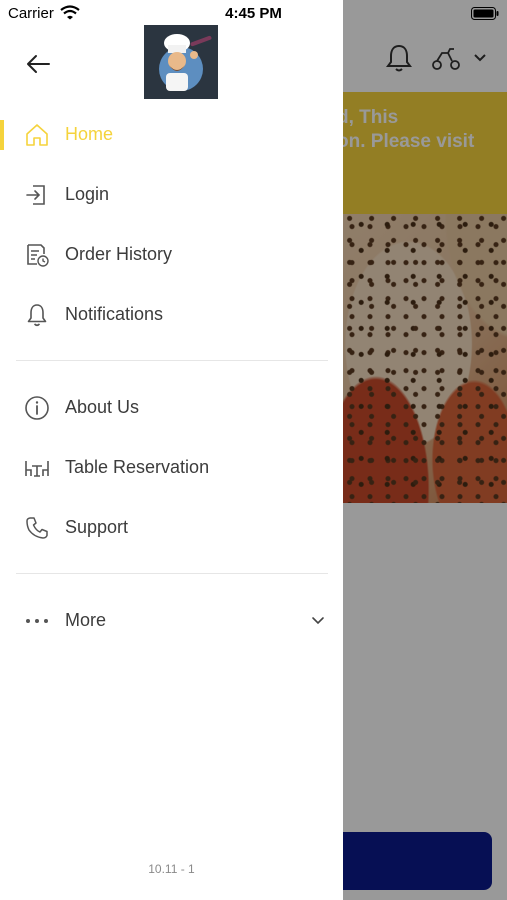 The height and width of the screenshot is (900, 507). I want to click on table-icon, so click(37, 469).